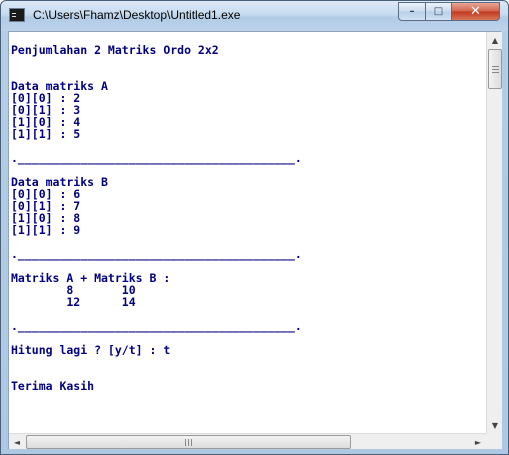 Image resolution: width=509 pixels, height=455 pixels. What do you see at coordinates (17, 15) in the screenshot?
I see `console-app-icon` at bounding box center [17, 15].